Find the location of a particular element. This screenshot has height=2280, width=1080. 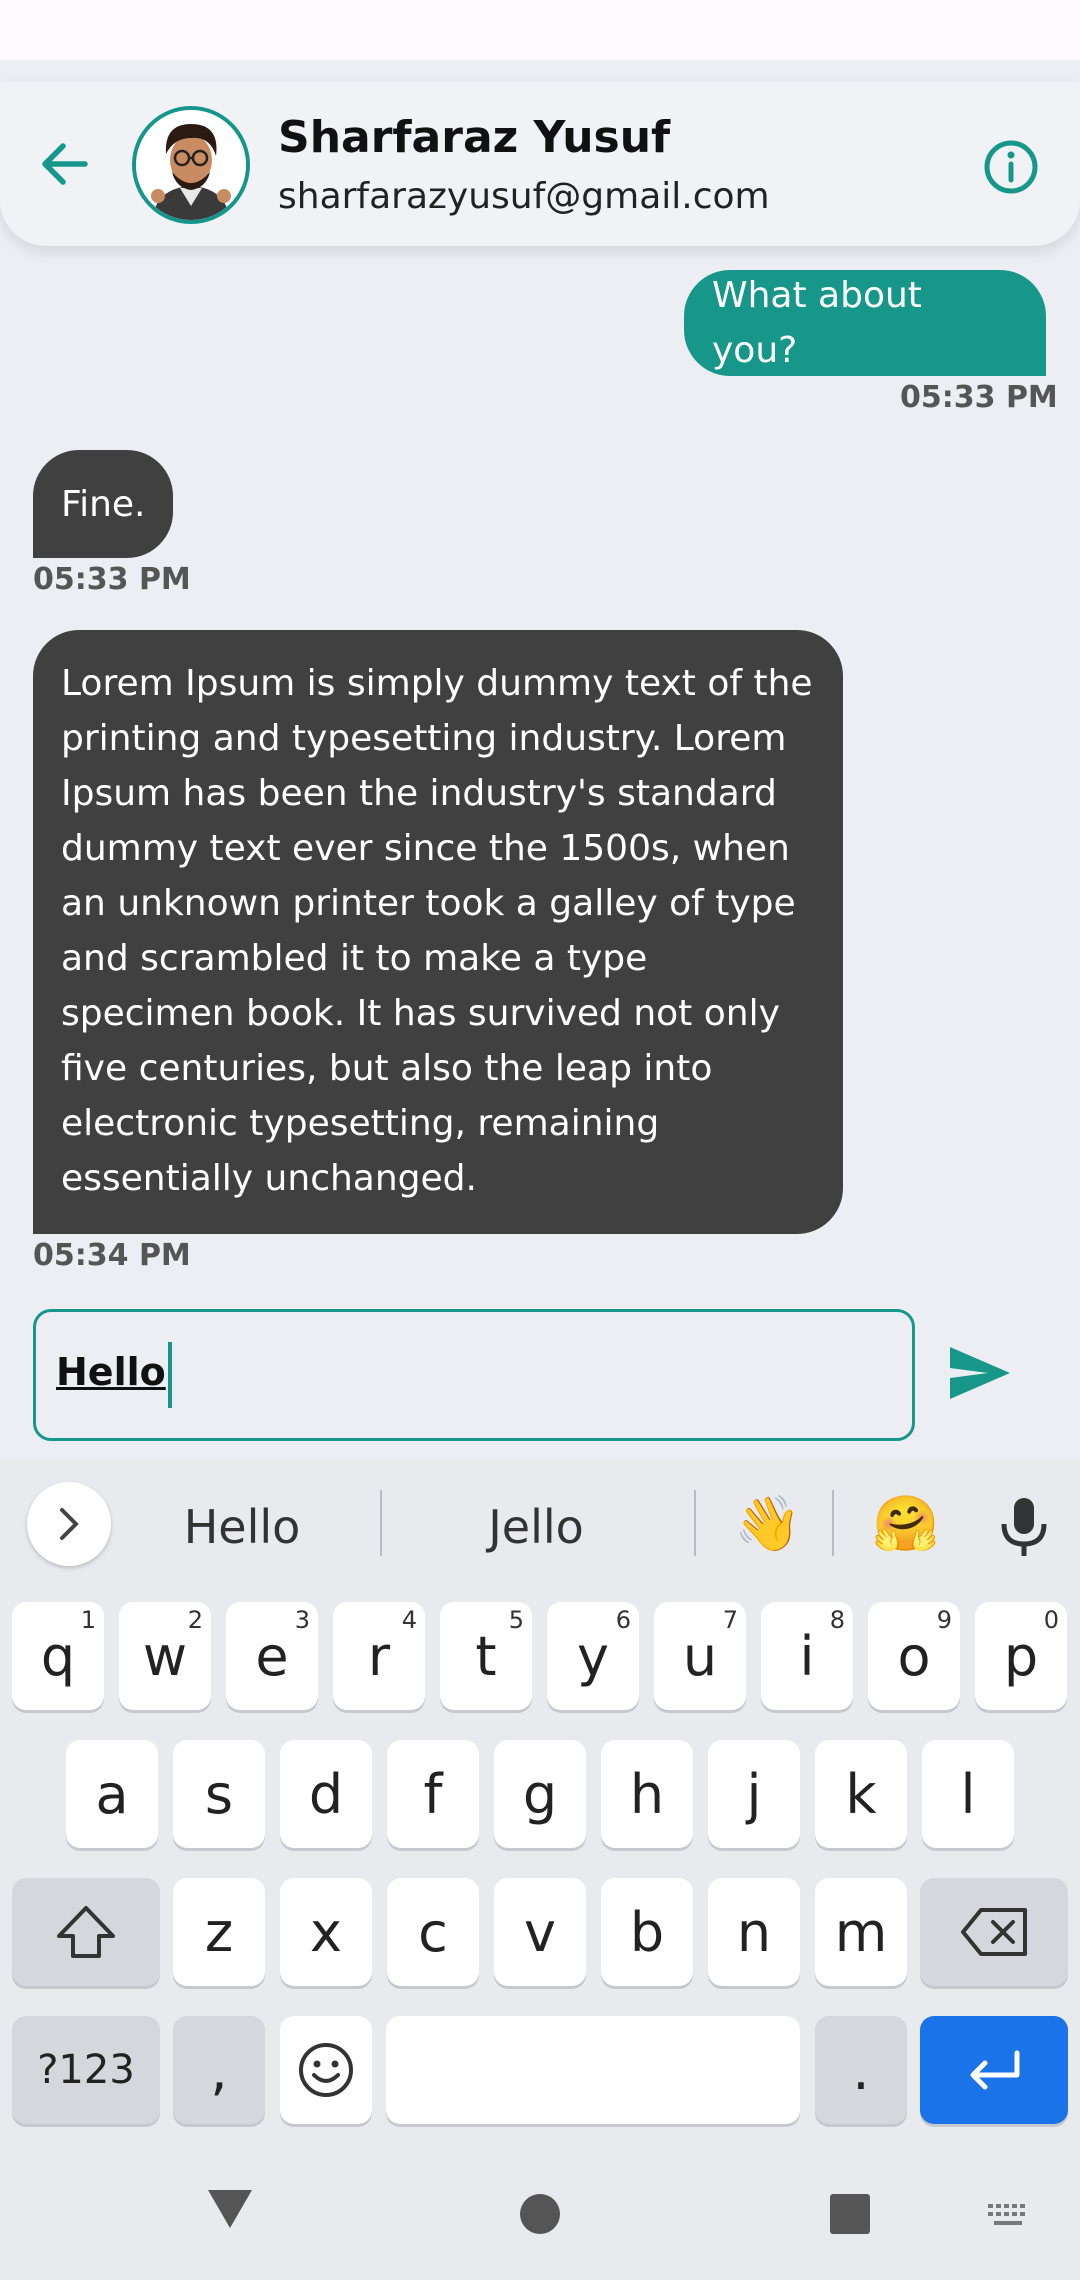

enter-icon is located at coordinates (995, 2070).